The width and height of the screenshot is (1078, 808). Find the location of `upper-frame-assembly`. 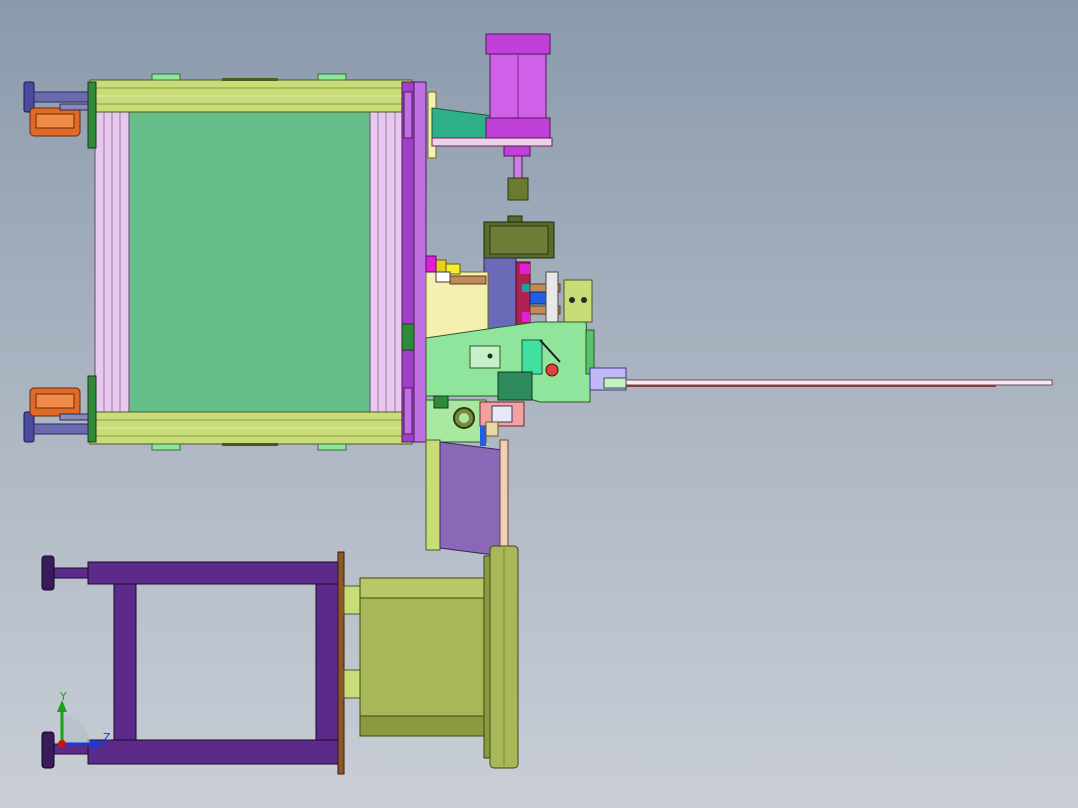

upper-frame-assembly is located at coordinates (257, 262).